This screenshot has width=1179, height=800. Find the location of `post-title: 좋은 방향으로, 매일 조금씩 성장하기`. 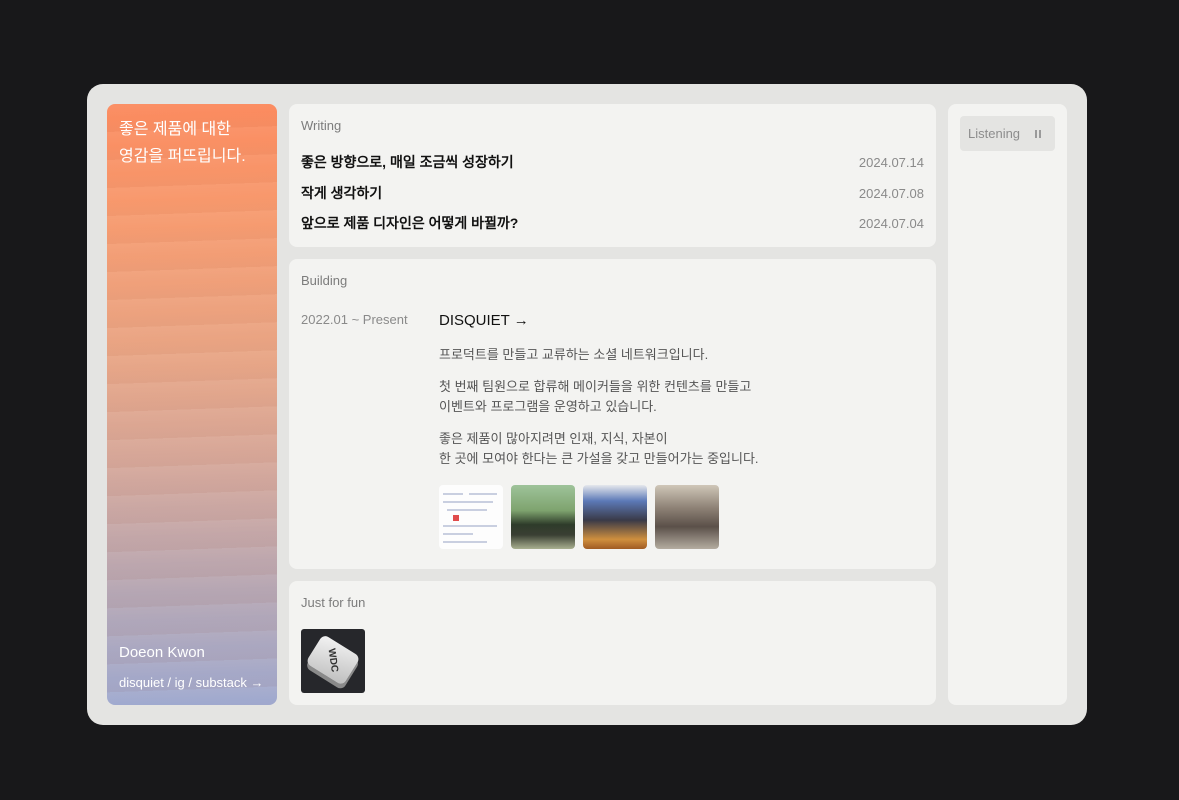

post-title: 좋은 방향으로, 매일 조금씩 성장하기 is located at coordinates (407, 162).